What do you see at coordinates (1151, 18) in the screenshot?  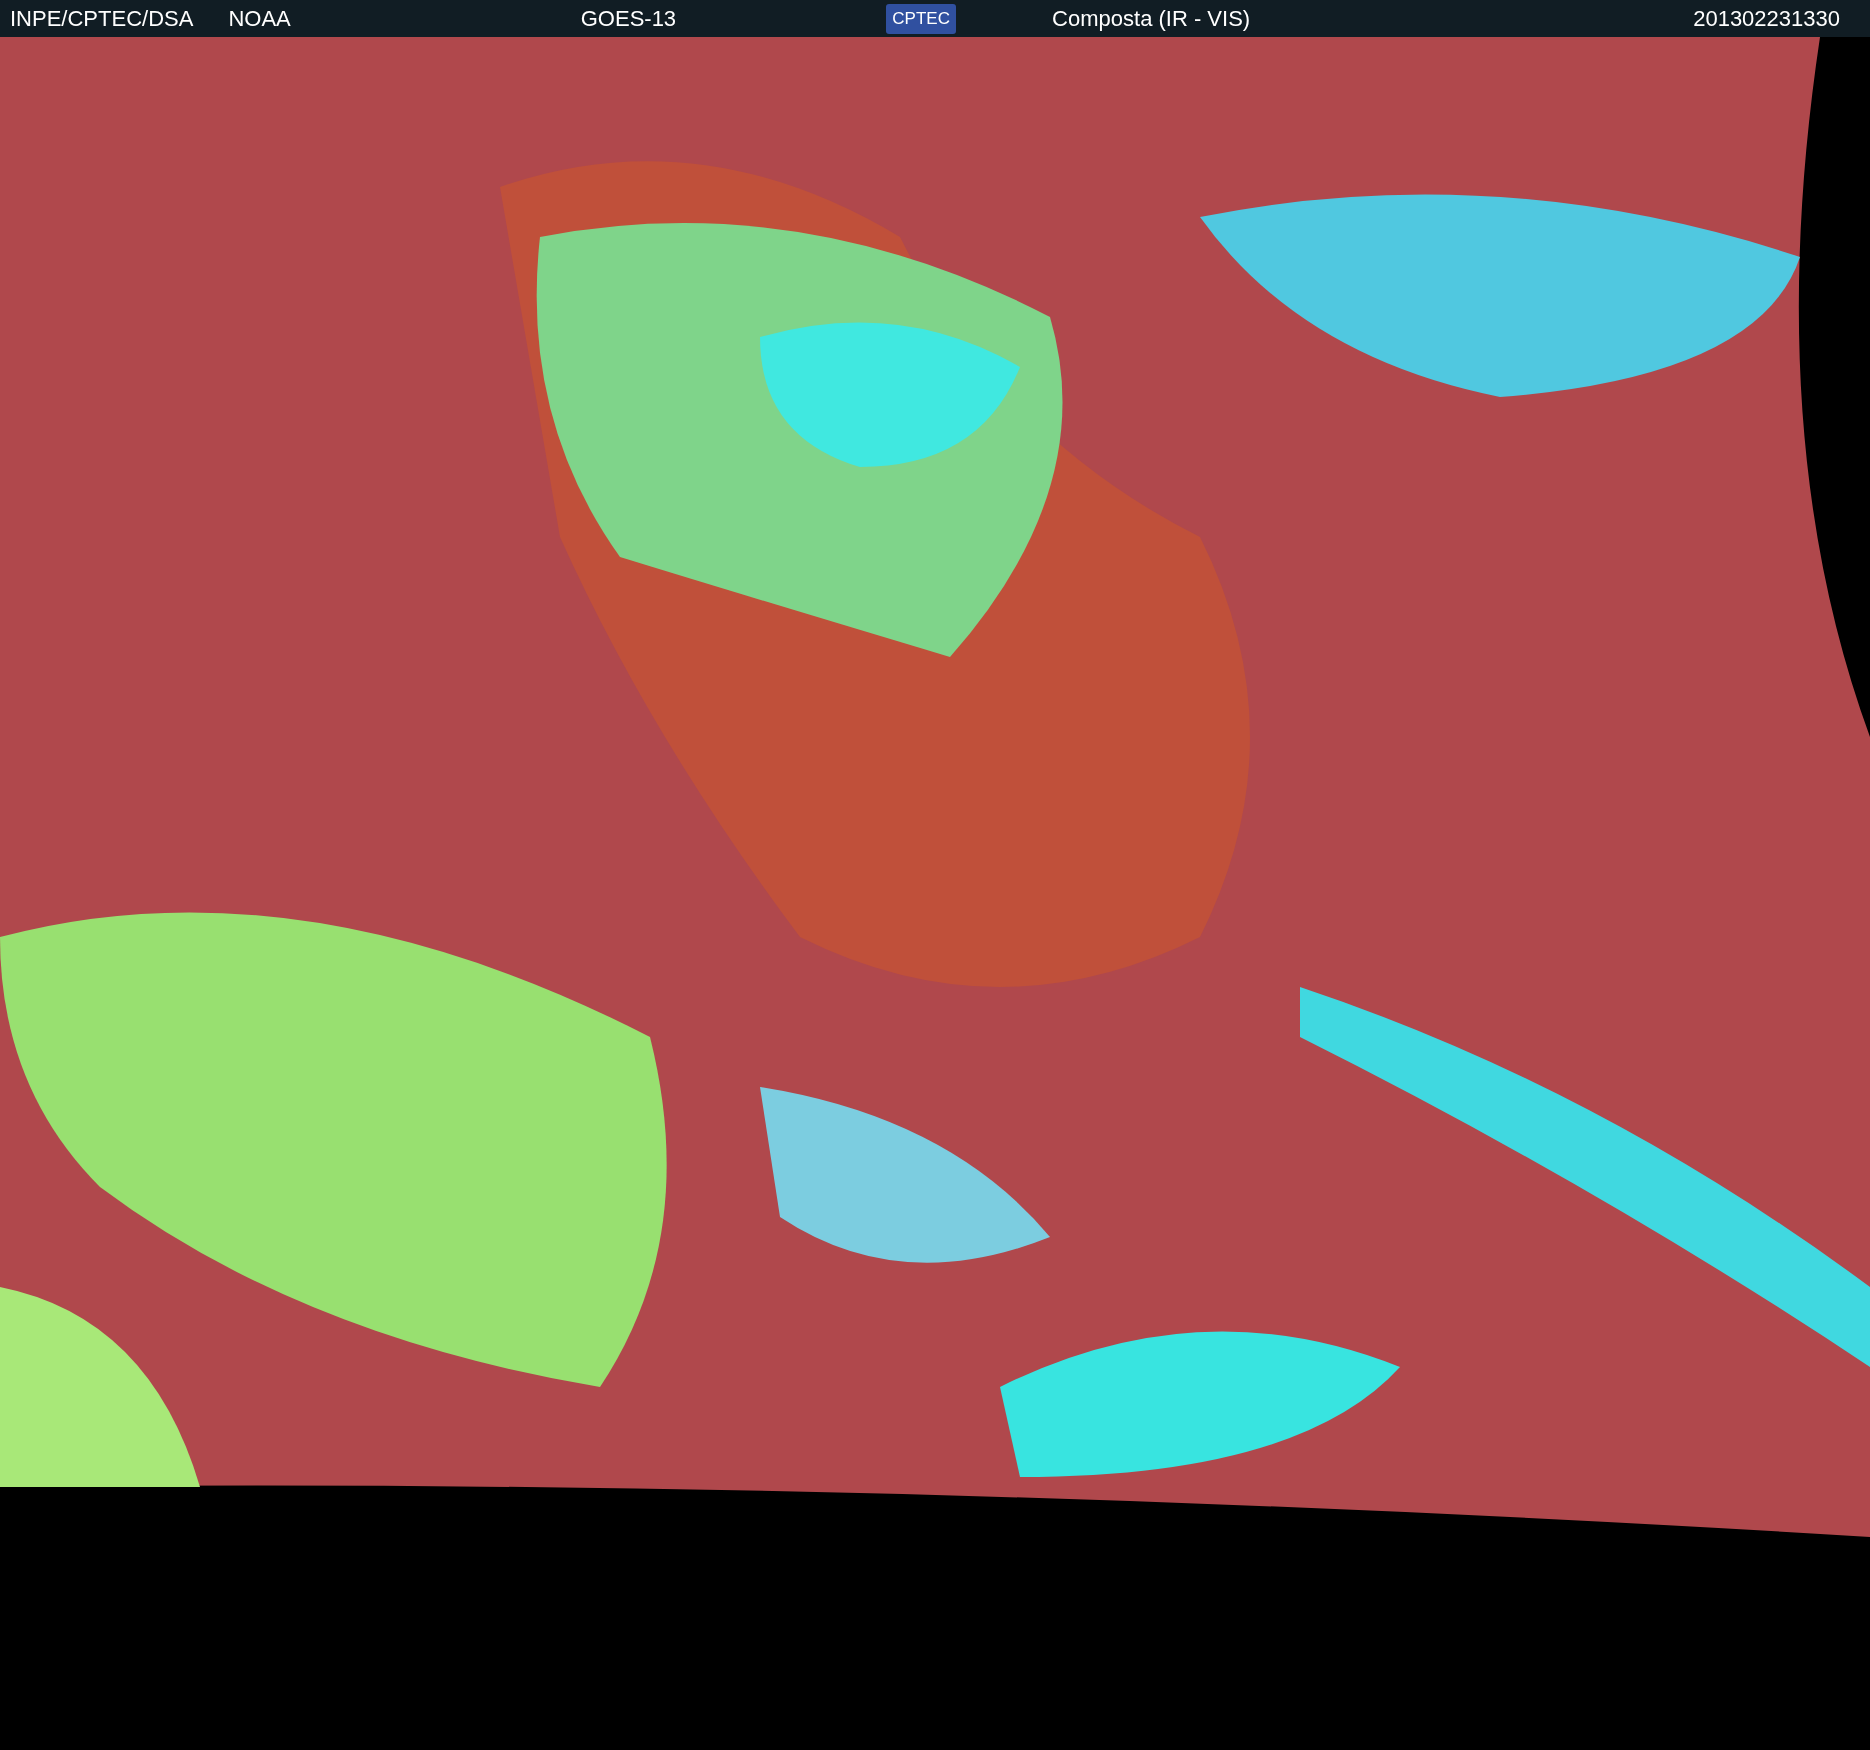 I see `product-label: Composta (IR - VIS)` at bounding box center [1151, 18].